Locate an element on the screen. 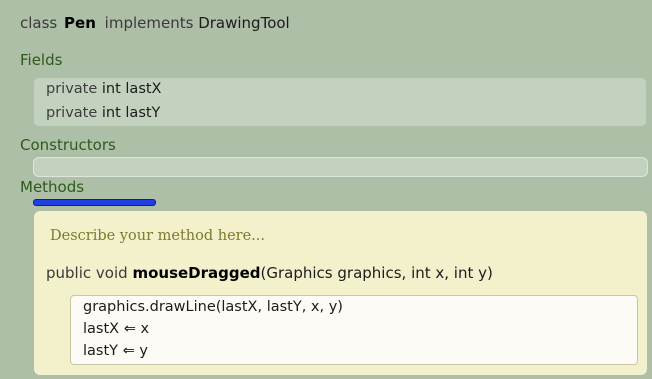  statement: graphics.drawLine(lastX, lastY, x, y) is located at coordinates (213, 307).